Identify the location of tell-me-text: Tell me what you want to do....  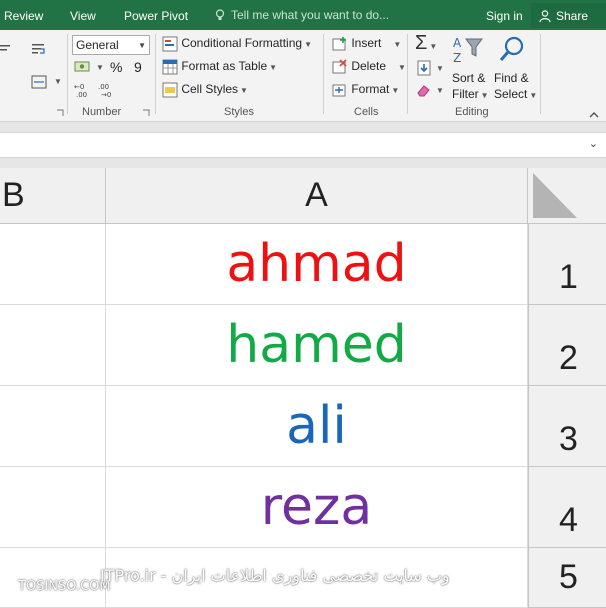
(310, 15).